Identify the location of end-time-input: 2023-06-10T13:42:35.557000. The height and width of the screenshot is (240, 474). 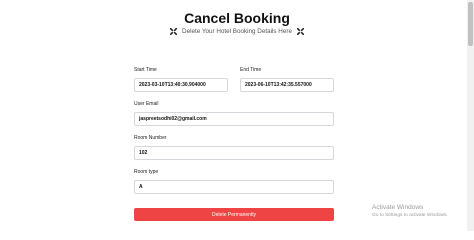
(287, 85).